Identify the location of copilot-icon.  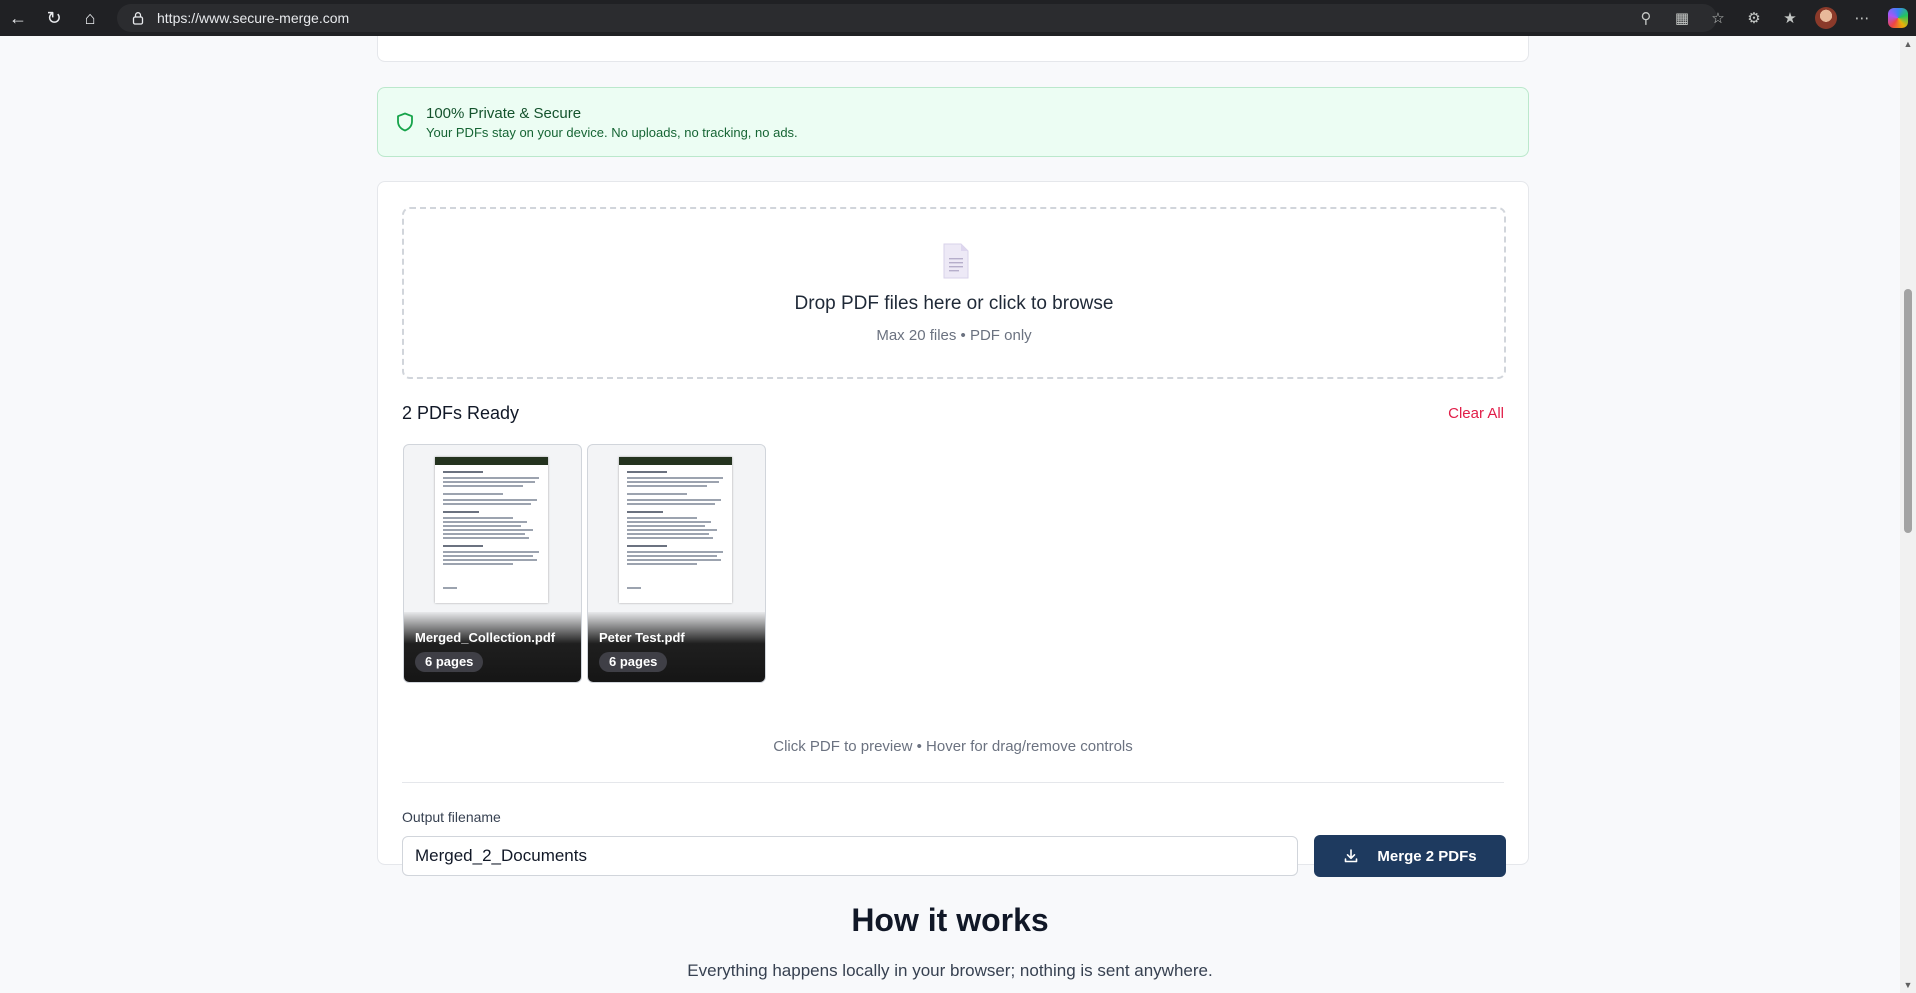
(1898, 18).